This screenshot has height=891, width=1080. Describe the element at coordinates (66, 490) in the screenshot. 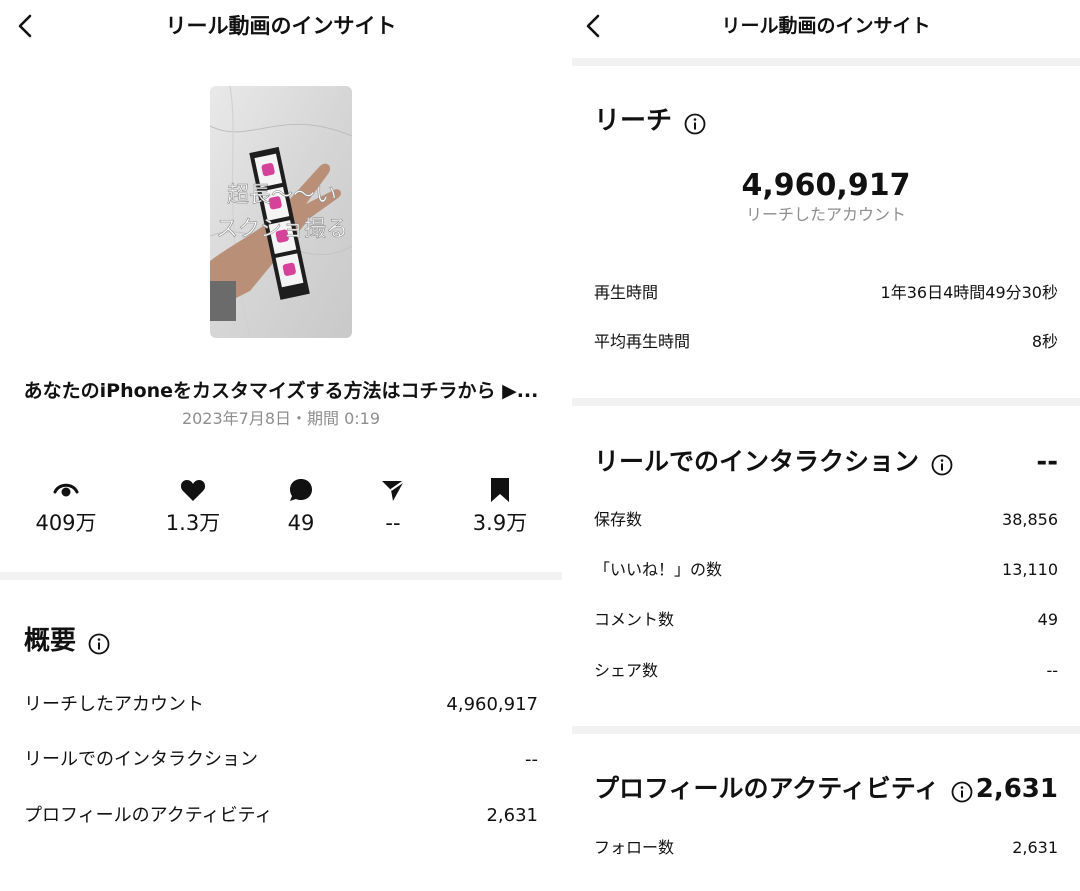

I see `eye-icon` at that location.